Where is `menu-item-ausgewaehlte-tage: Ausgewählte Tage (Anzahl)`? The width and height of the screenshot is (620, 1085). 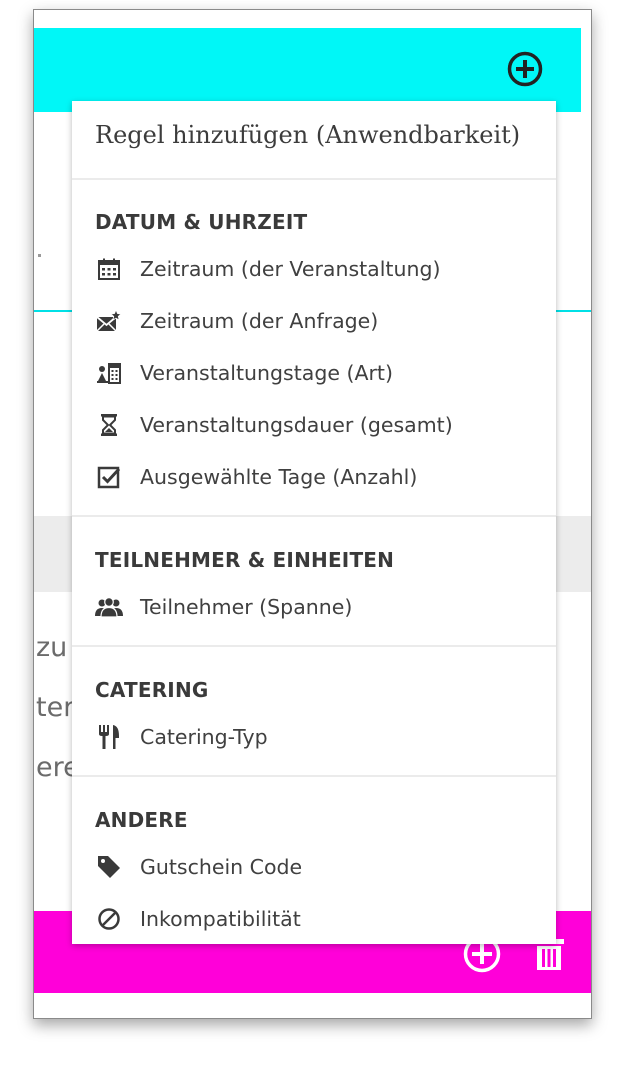 menu-item-ausgewaehlte-tage: Ausgewählte Tage (Anzahl) is located at coordinates (318, 477).